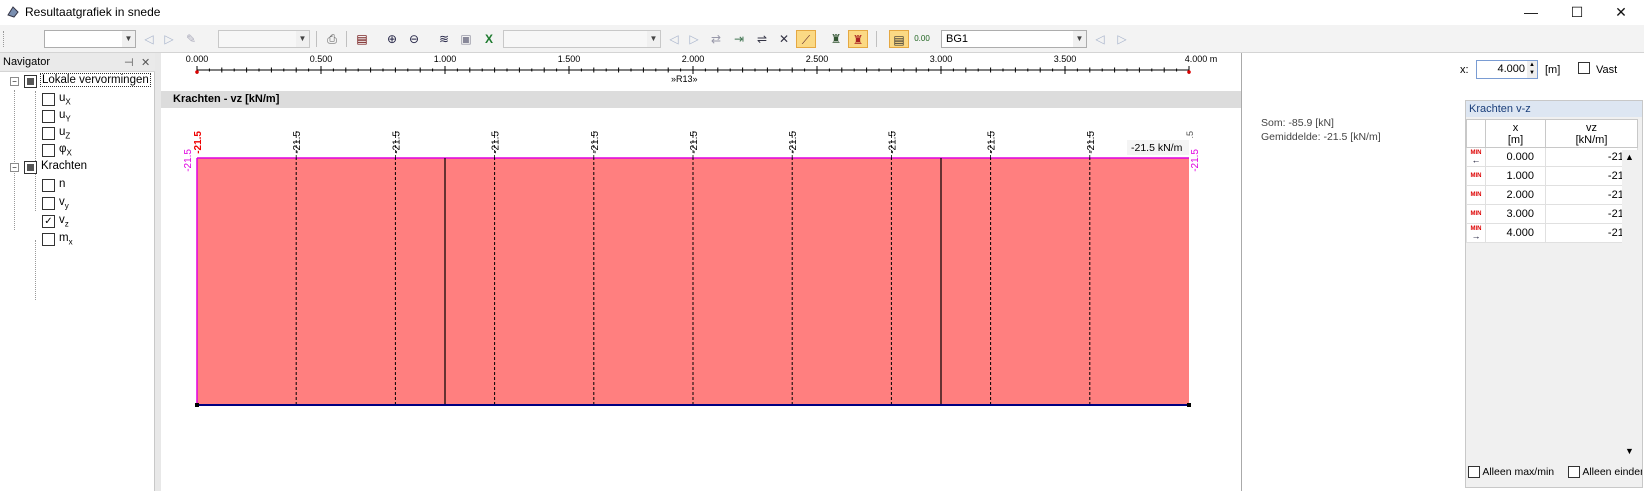  Describe the element at coordinates (1122, 39) in the screenshot. I see `next-loadcase-icon: ▷` at that location.